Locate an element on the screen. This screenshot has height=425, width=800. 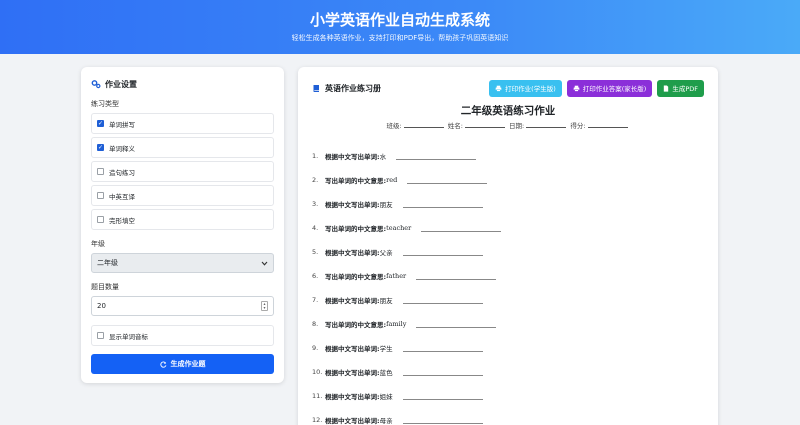
question-item: 6. 写出单词的中文意思: father is located at coordinates (508, 276).